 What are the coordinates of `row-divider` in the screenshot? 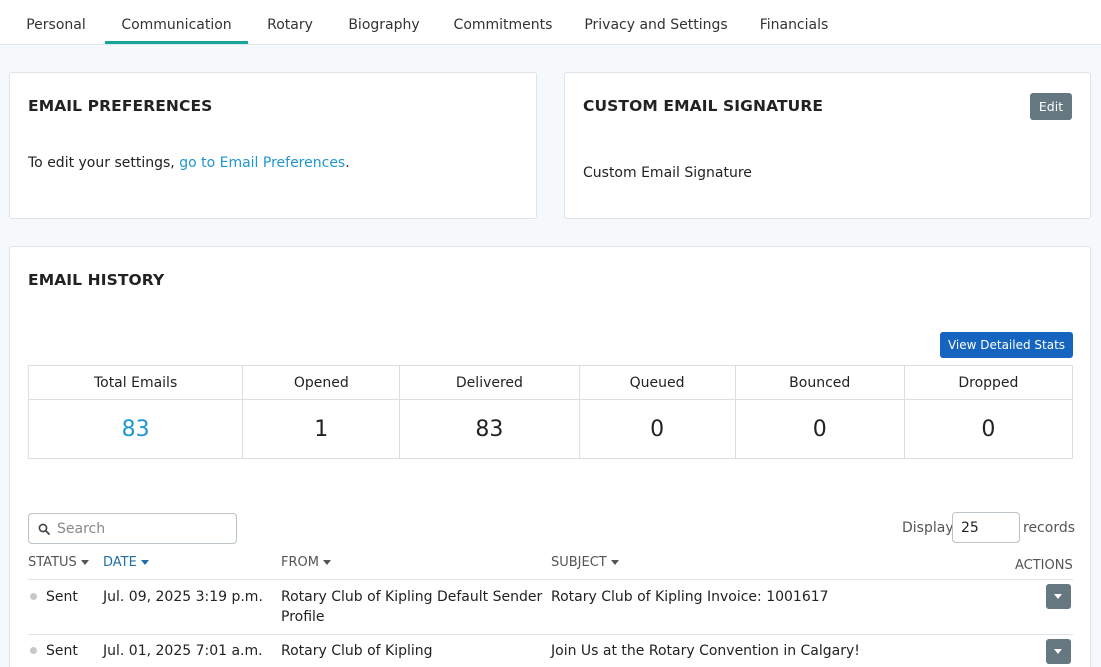 It's located at (550, 634).